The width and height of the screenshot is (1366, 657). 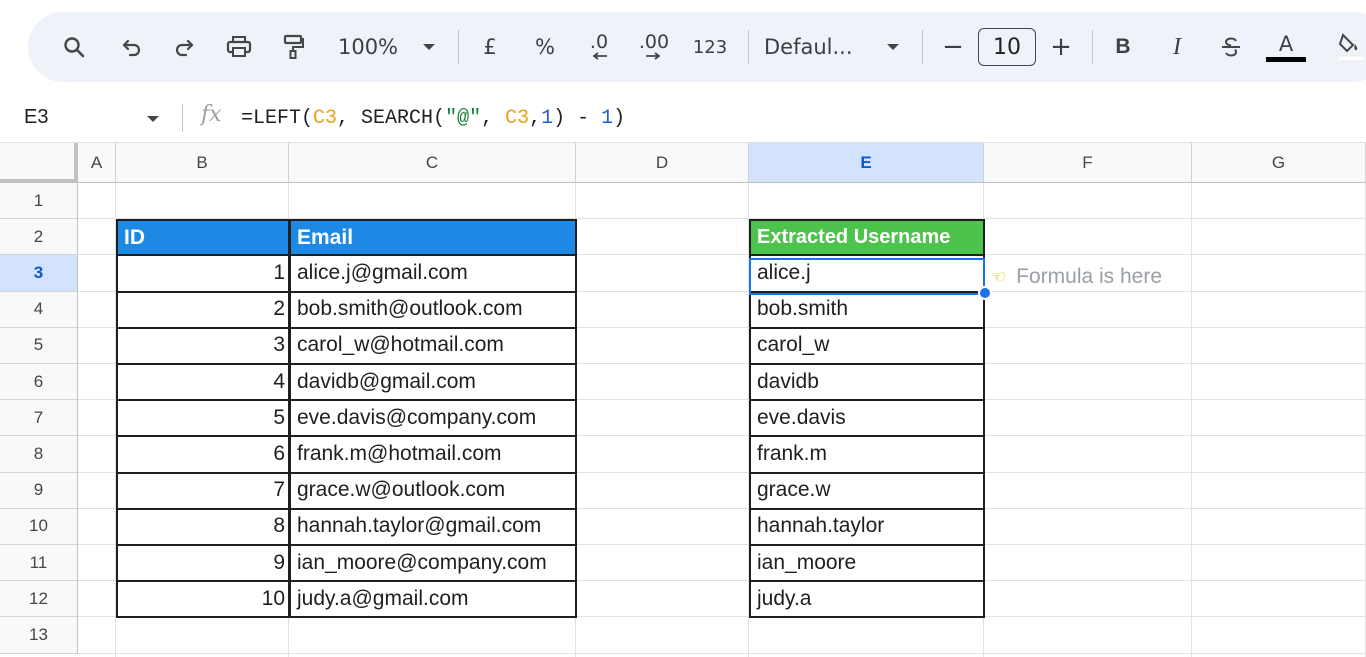 I want to click on decrease-font-size-button: −, so click(x=953, y=47).